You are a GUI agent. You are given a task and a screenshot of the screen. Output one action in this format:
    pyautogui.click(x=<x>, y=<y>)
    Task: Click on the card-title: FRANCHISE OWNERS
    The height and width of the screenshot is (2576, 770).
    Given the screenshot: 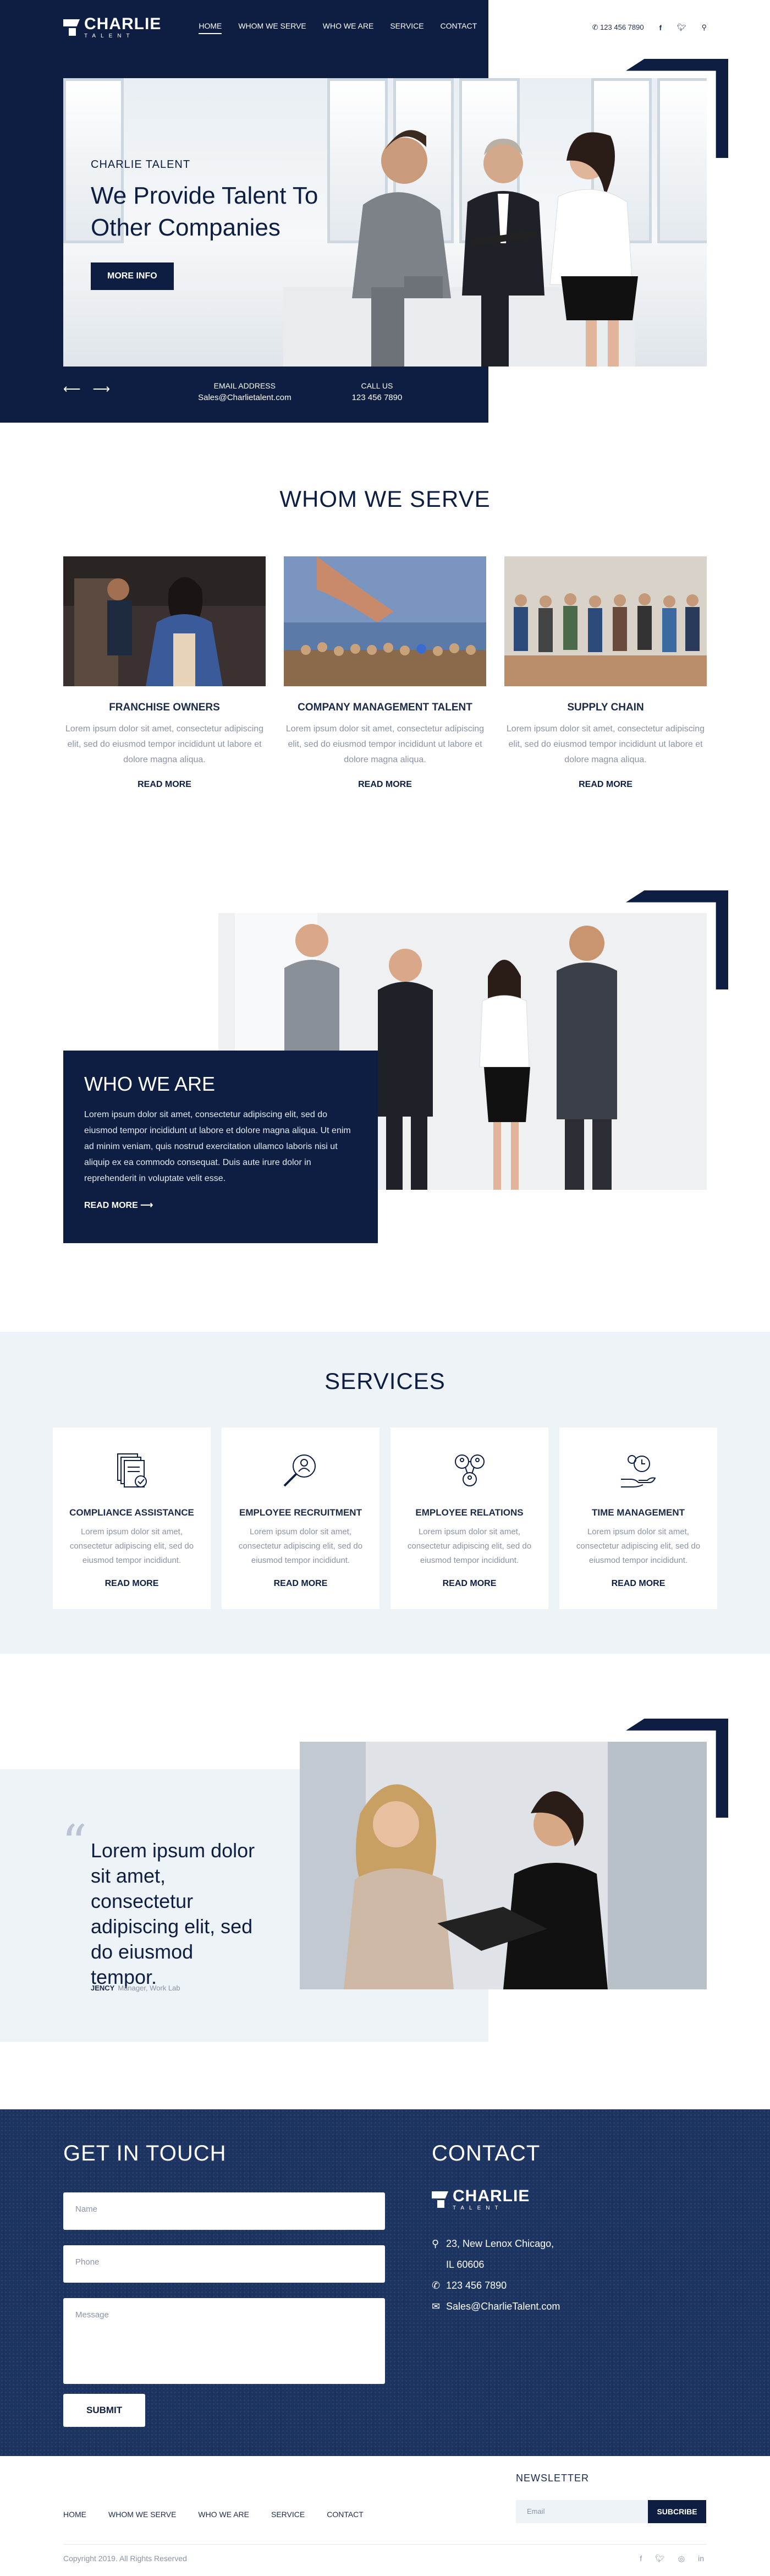 What is the action you would take?
    pyautogui.click(x=164, y=707)
    